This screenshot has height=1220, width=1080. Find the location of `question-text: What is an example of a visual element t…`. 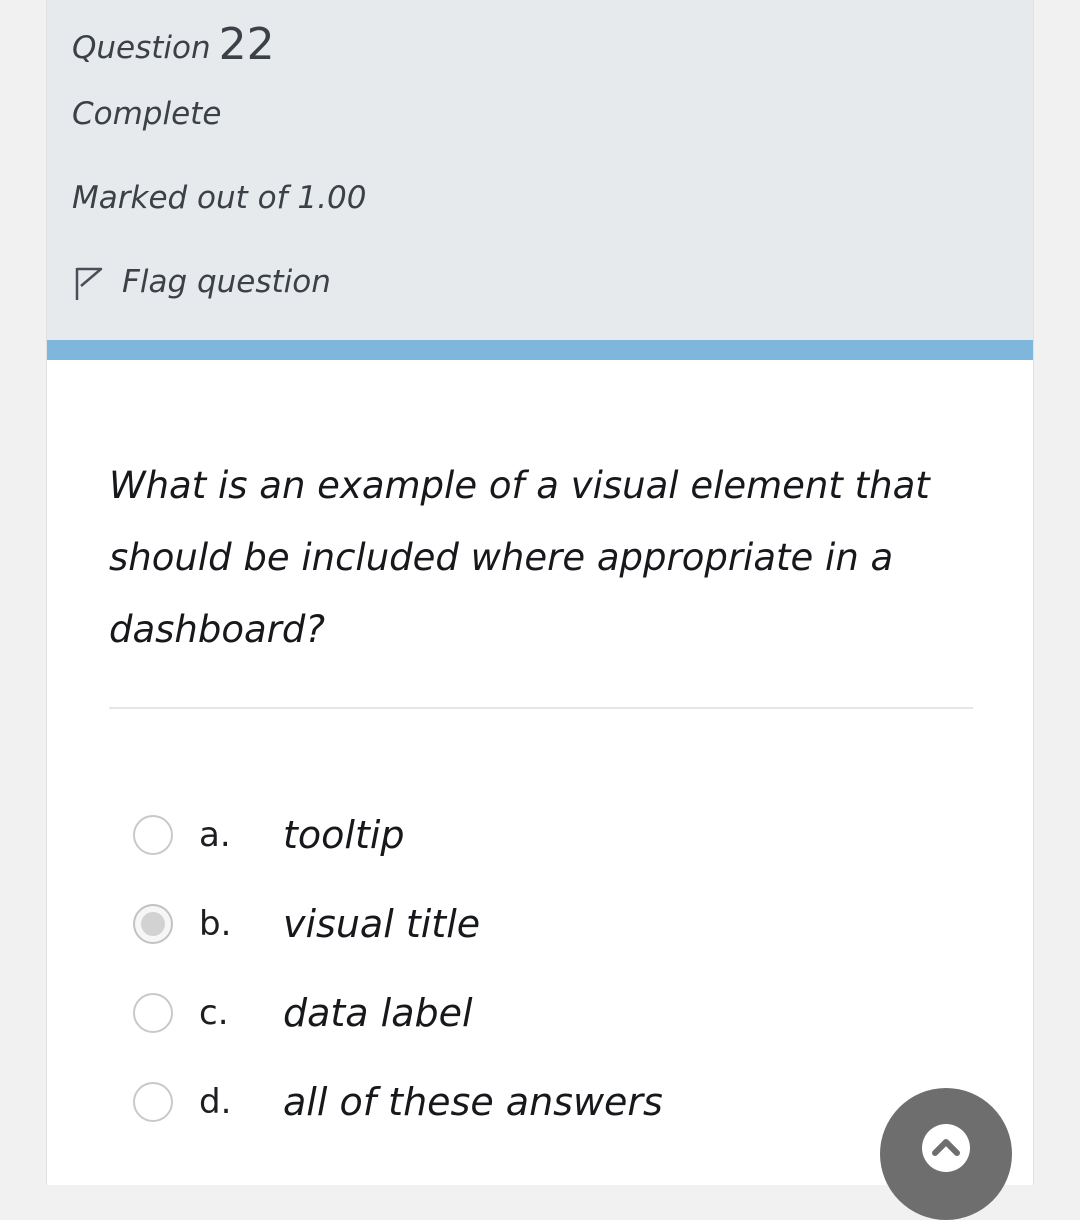

question-text: What is an example of a visual element t… is located at coordinates (519, 557).